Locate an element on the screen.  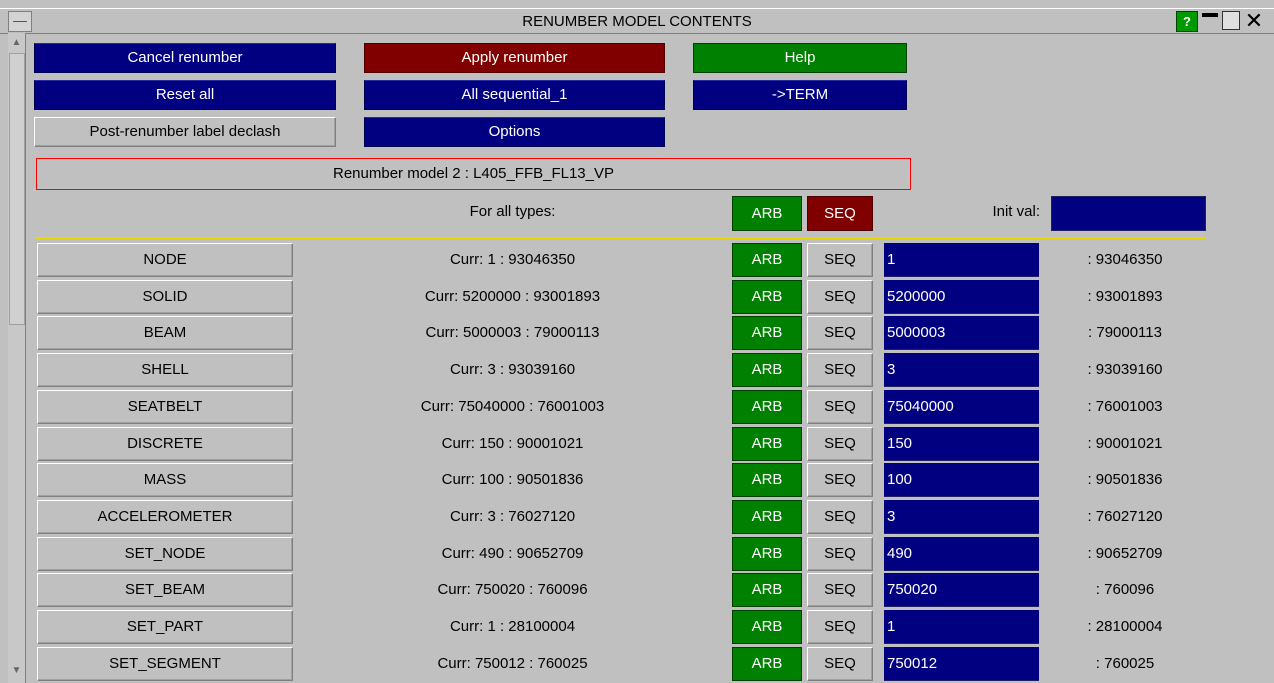
start-value-input: 750020 is located at coordinates (961, 590).